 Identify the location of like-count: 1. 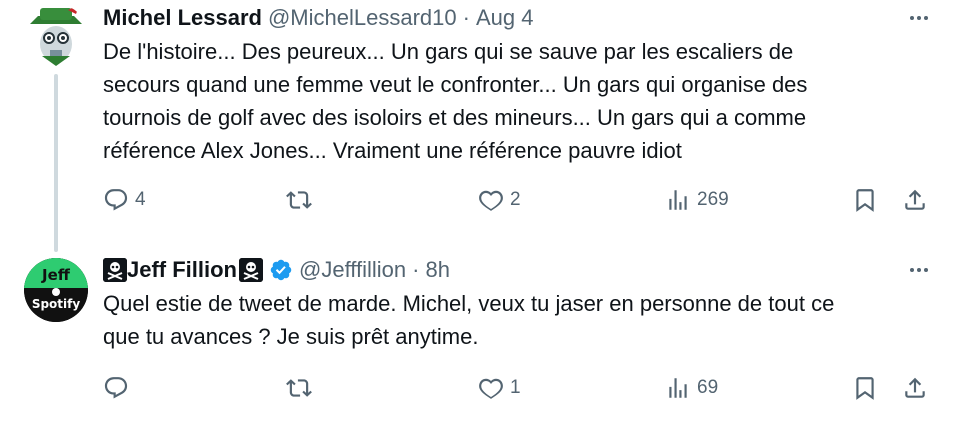
(515, 387).